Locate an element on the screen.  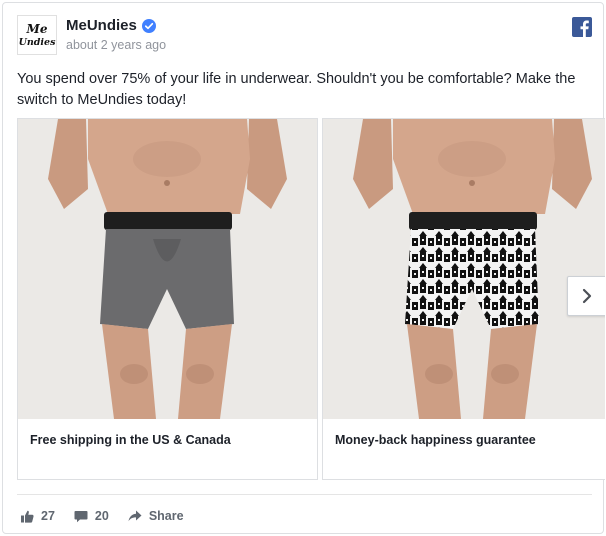
post-timestamp: about 2 years ago is located at coordinates (116, 45).